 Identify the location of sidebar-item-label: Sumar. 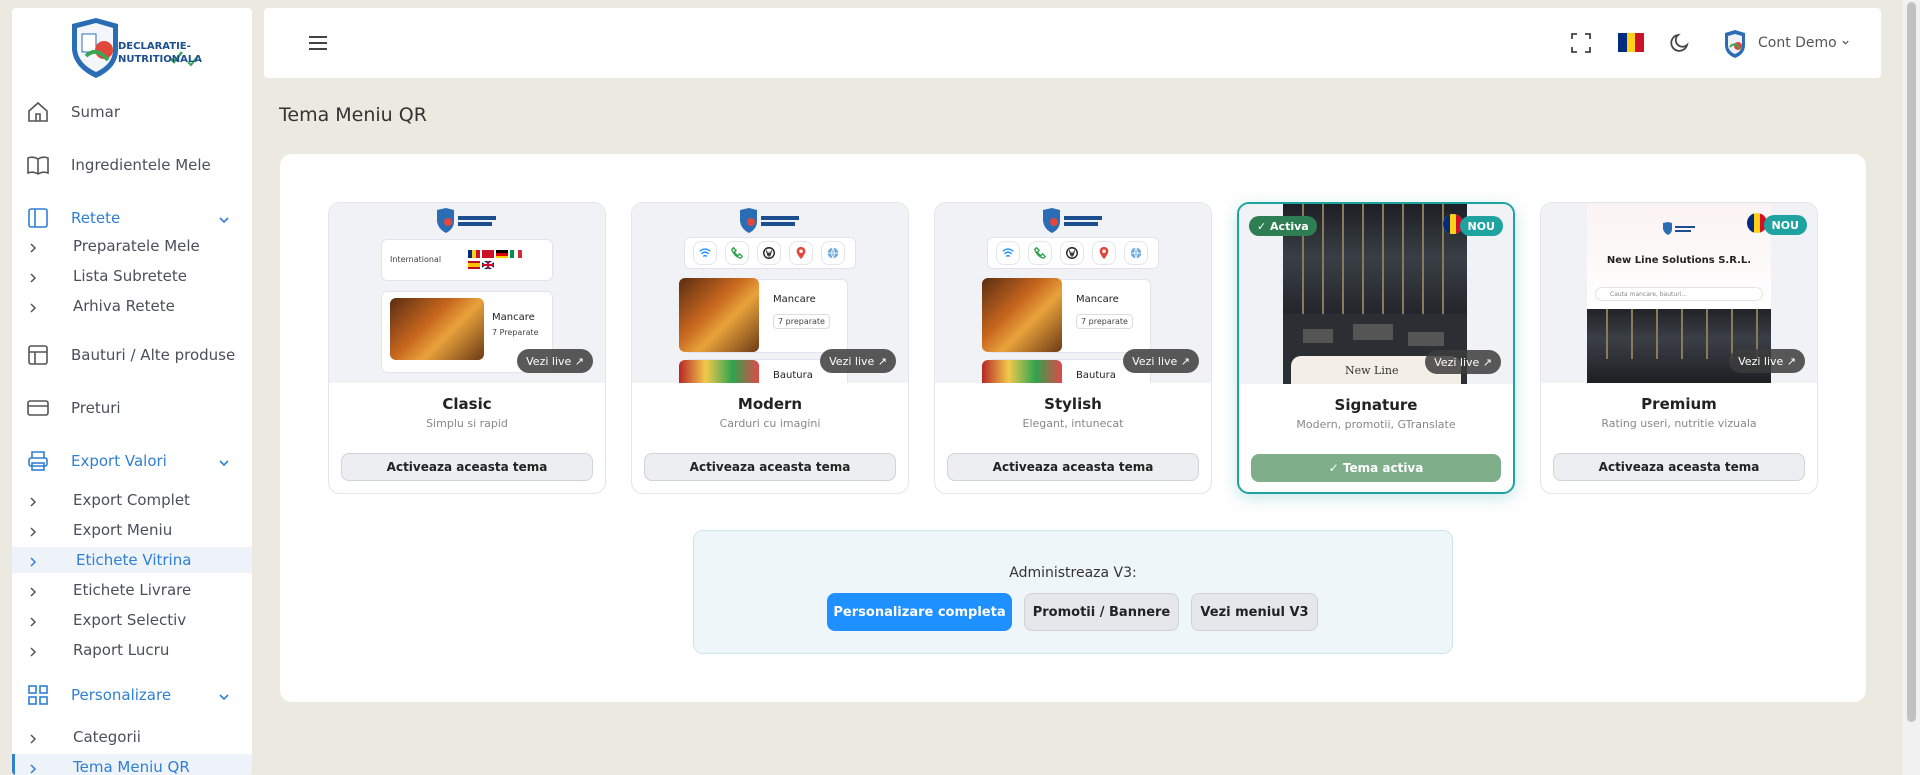
(95, 112).